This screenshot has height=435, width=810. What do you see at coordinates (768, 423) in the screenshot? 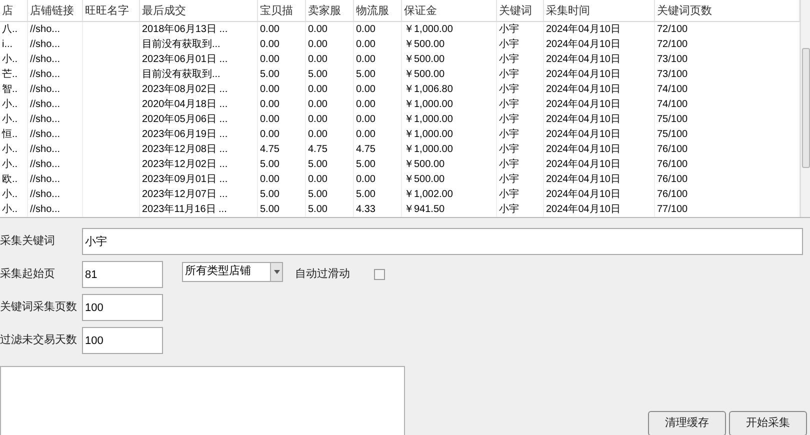
I see `action-button: 开始采集` at bounding box center [768, 423].